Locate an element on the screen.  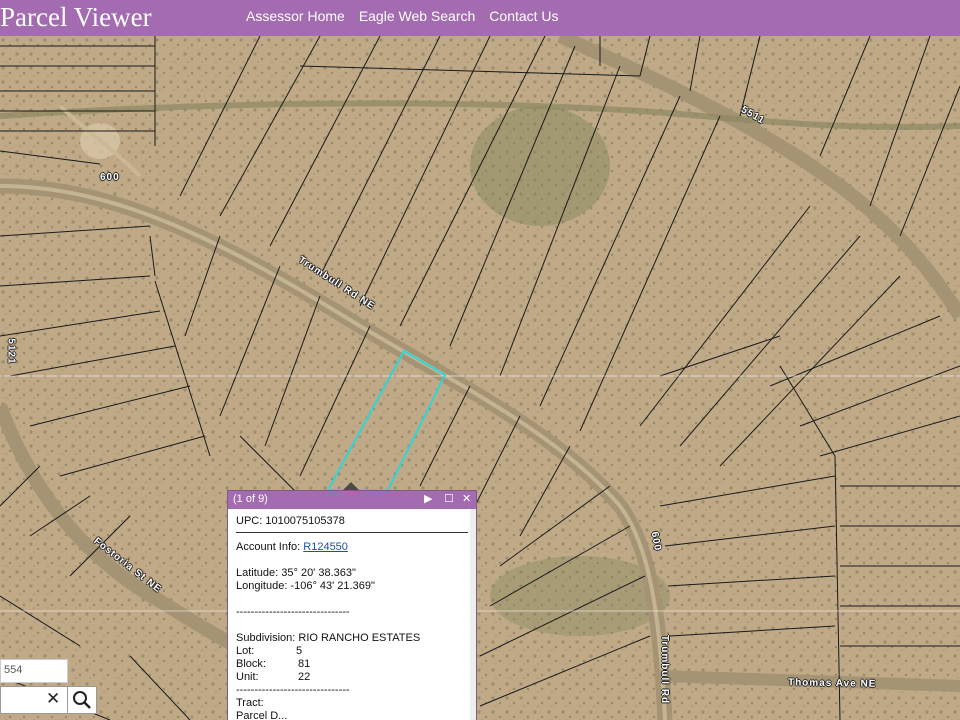
popup-rule is located at coordinates (352, 532).